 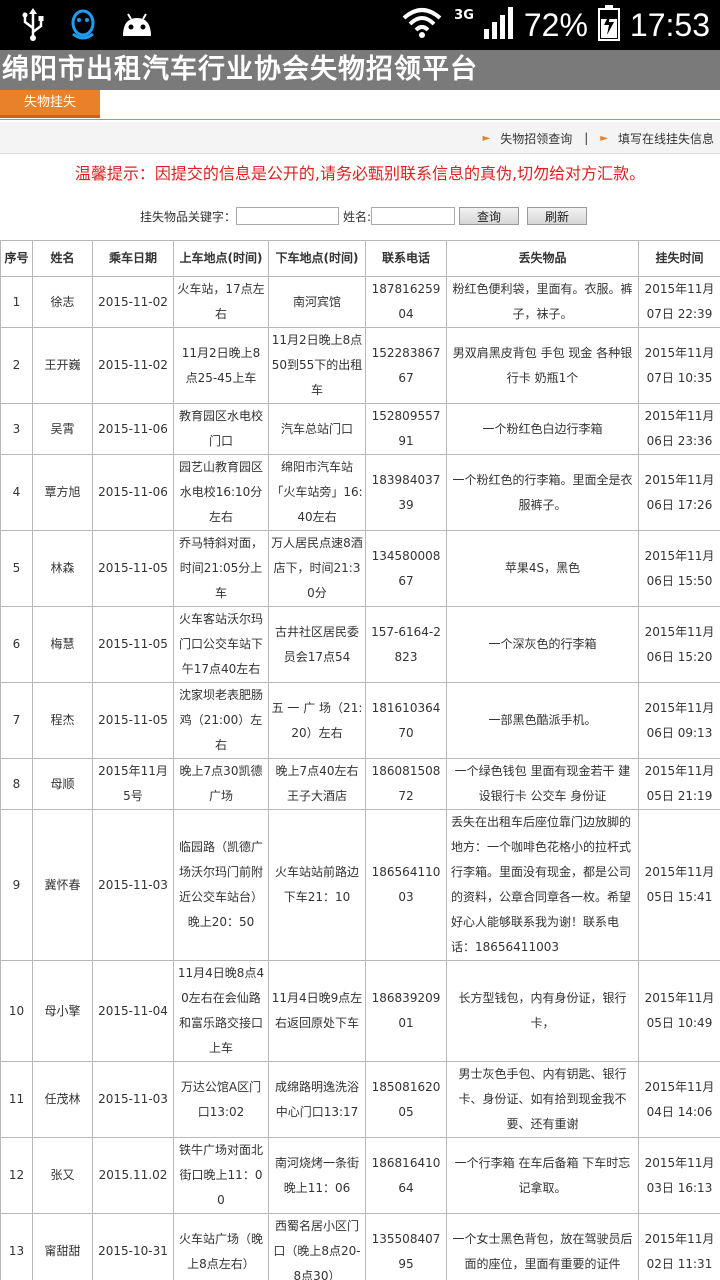 I want to click on row-name: 甯甜甜, so click(x=62, y=1246).